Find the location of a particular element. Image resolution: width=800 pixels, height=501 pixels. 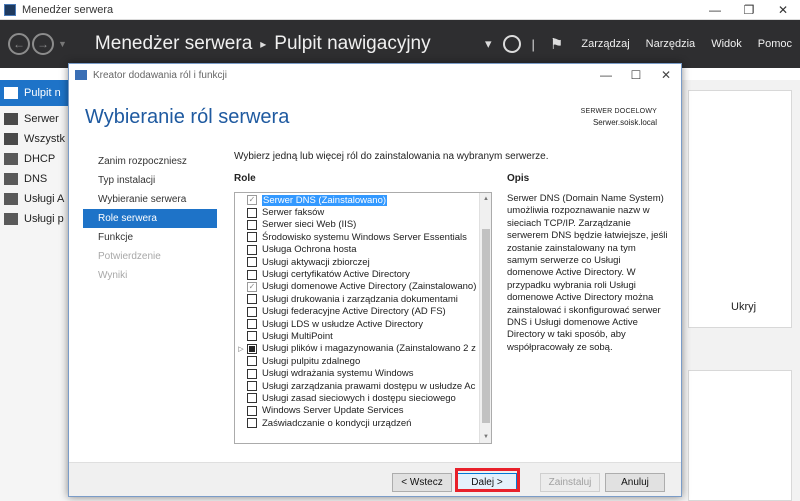

role-list-item: ✓ Serwer DNS (Zainstalowano) is located at coordinates (363, 200).